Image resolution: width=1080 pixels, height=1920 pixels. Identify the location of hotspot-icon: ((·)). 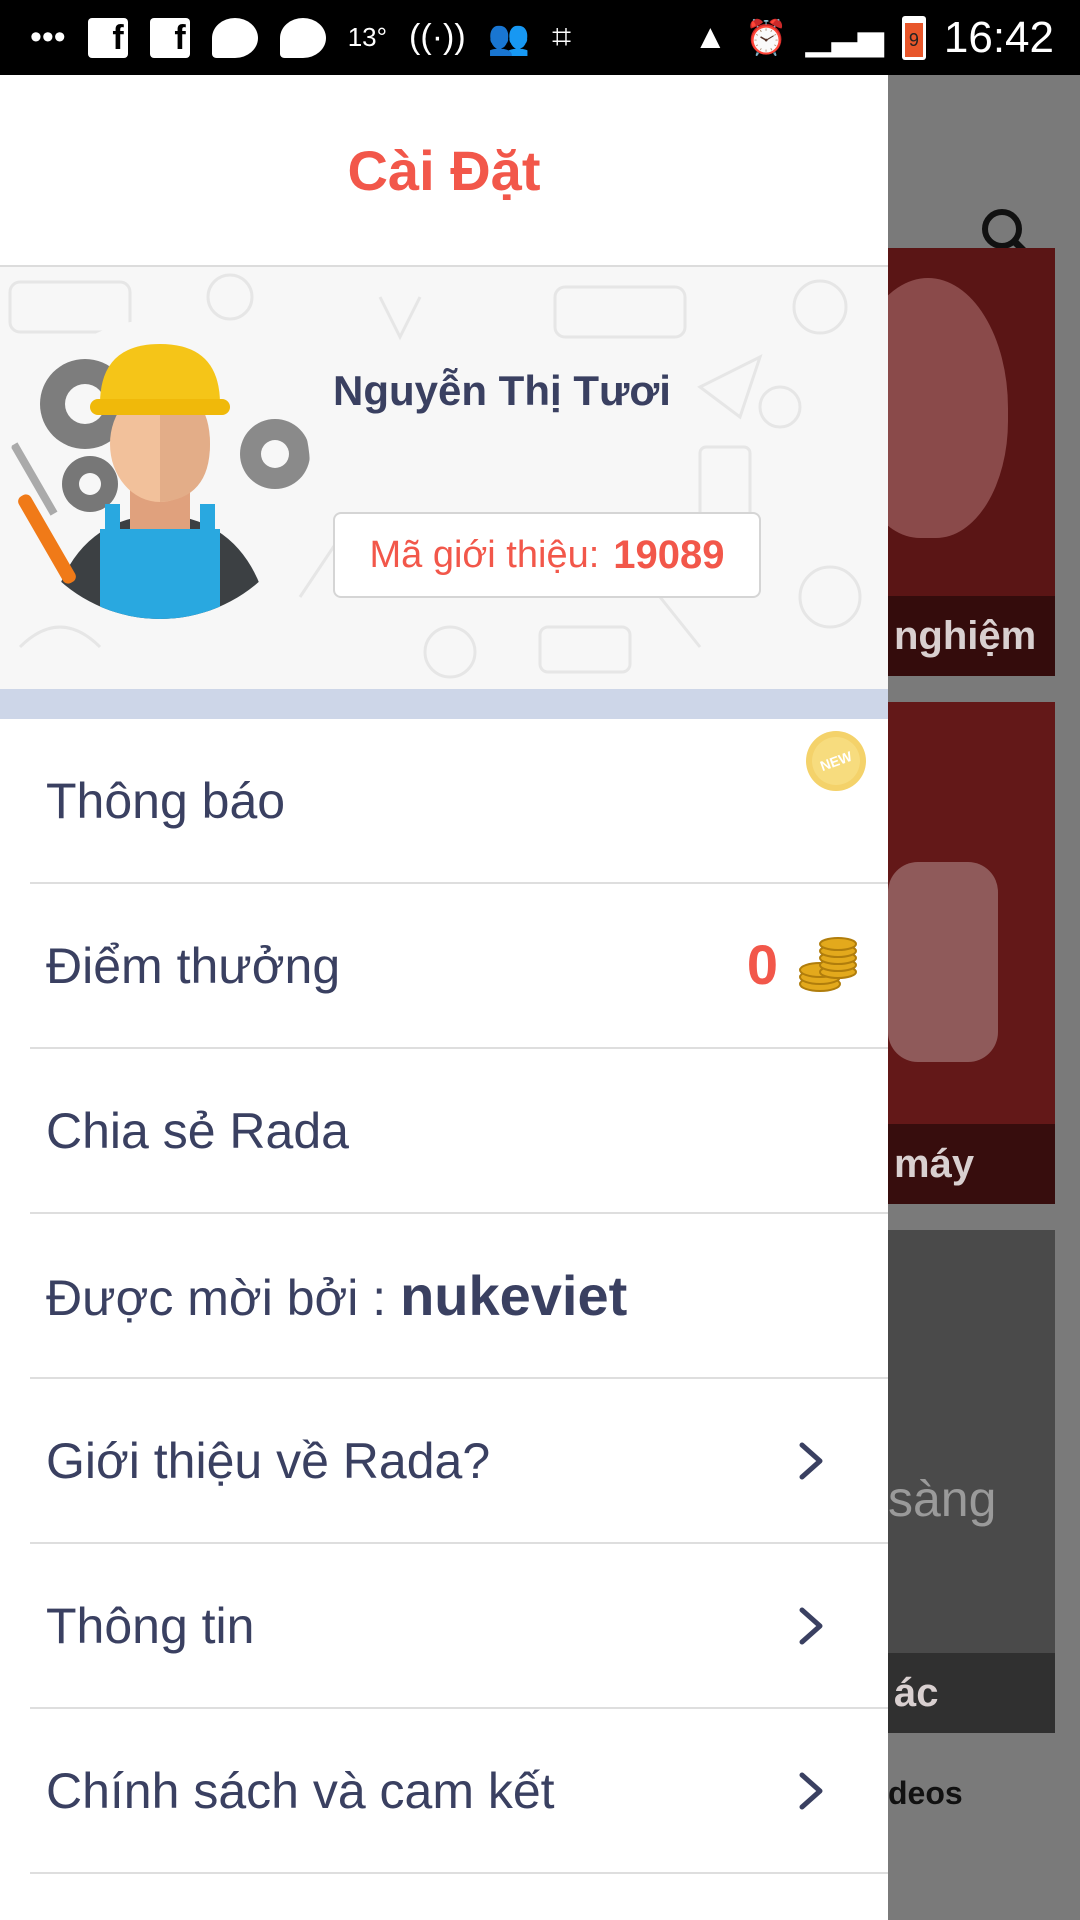
(437, 37).